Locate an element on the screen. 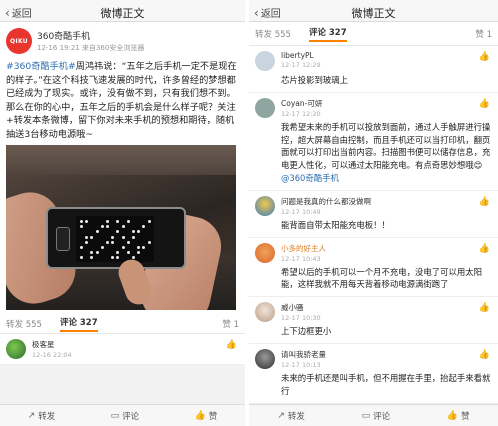 Image resolution: width=498 pixels, height=426 pixels. post-author: QIKU 360奇酷手机 12-16 19:21 来自360安全浏览器 is located at coordinates (122, 41).